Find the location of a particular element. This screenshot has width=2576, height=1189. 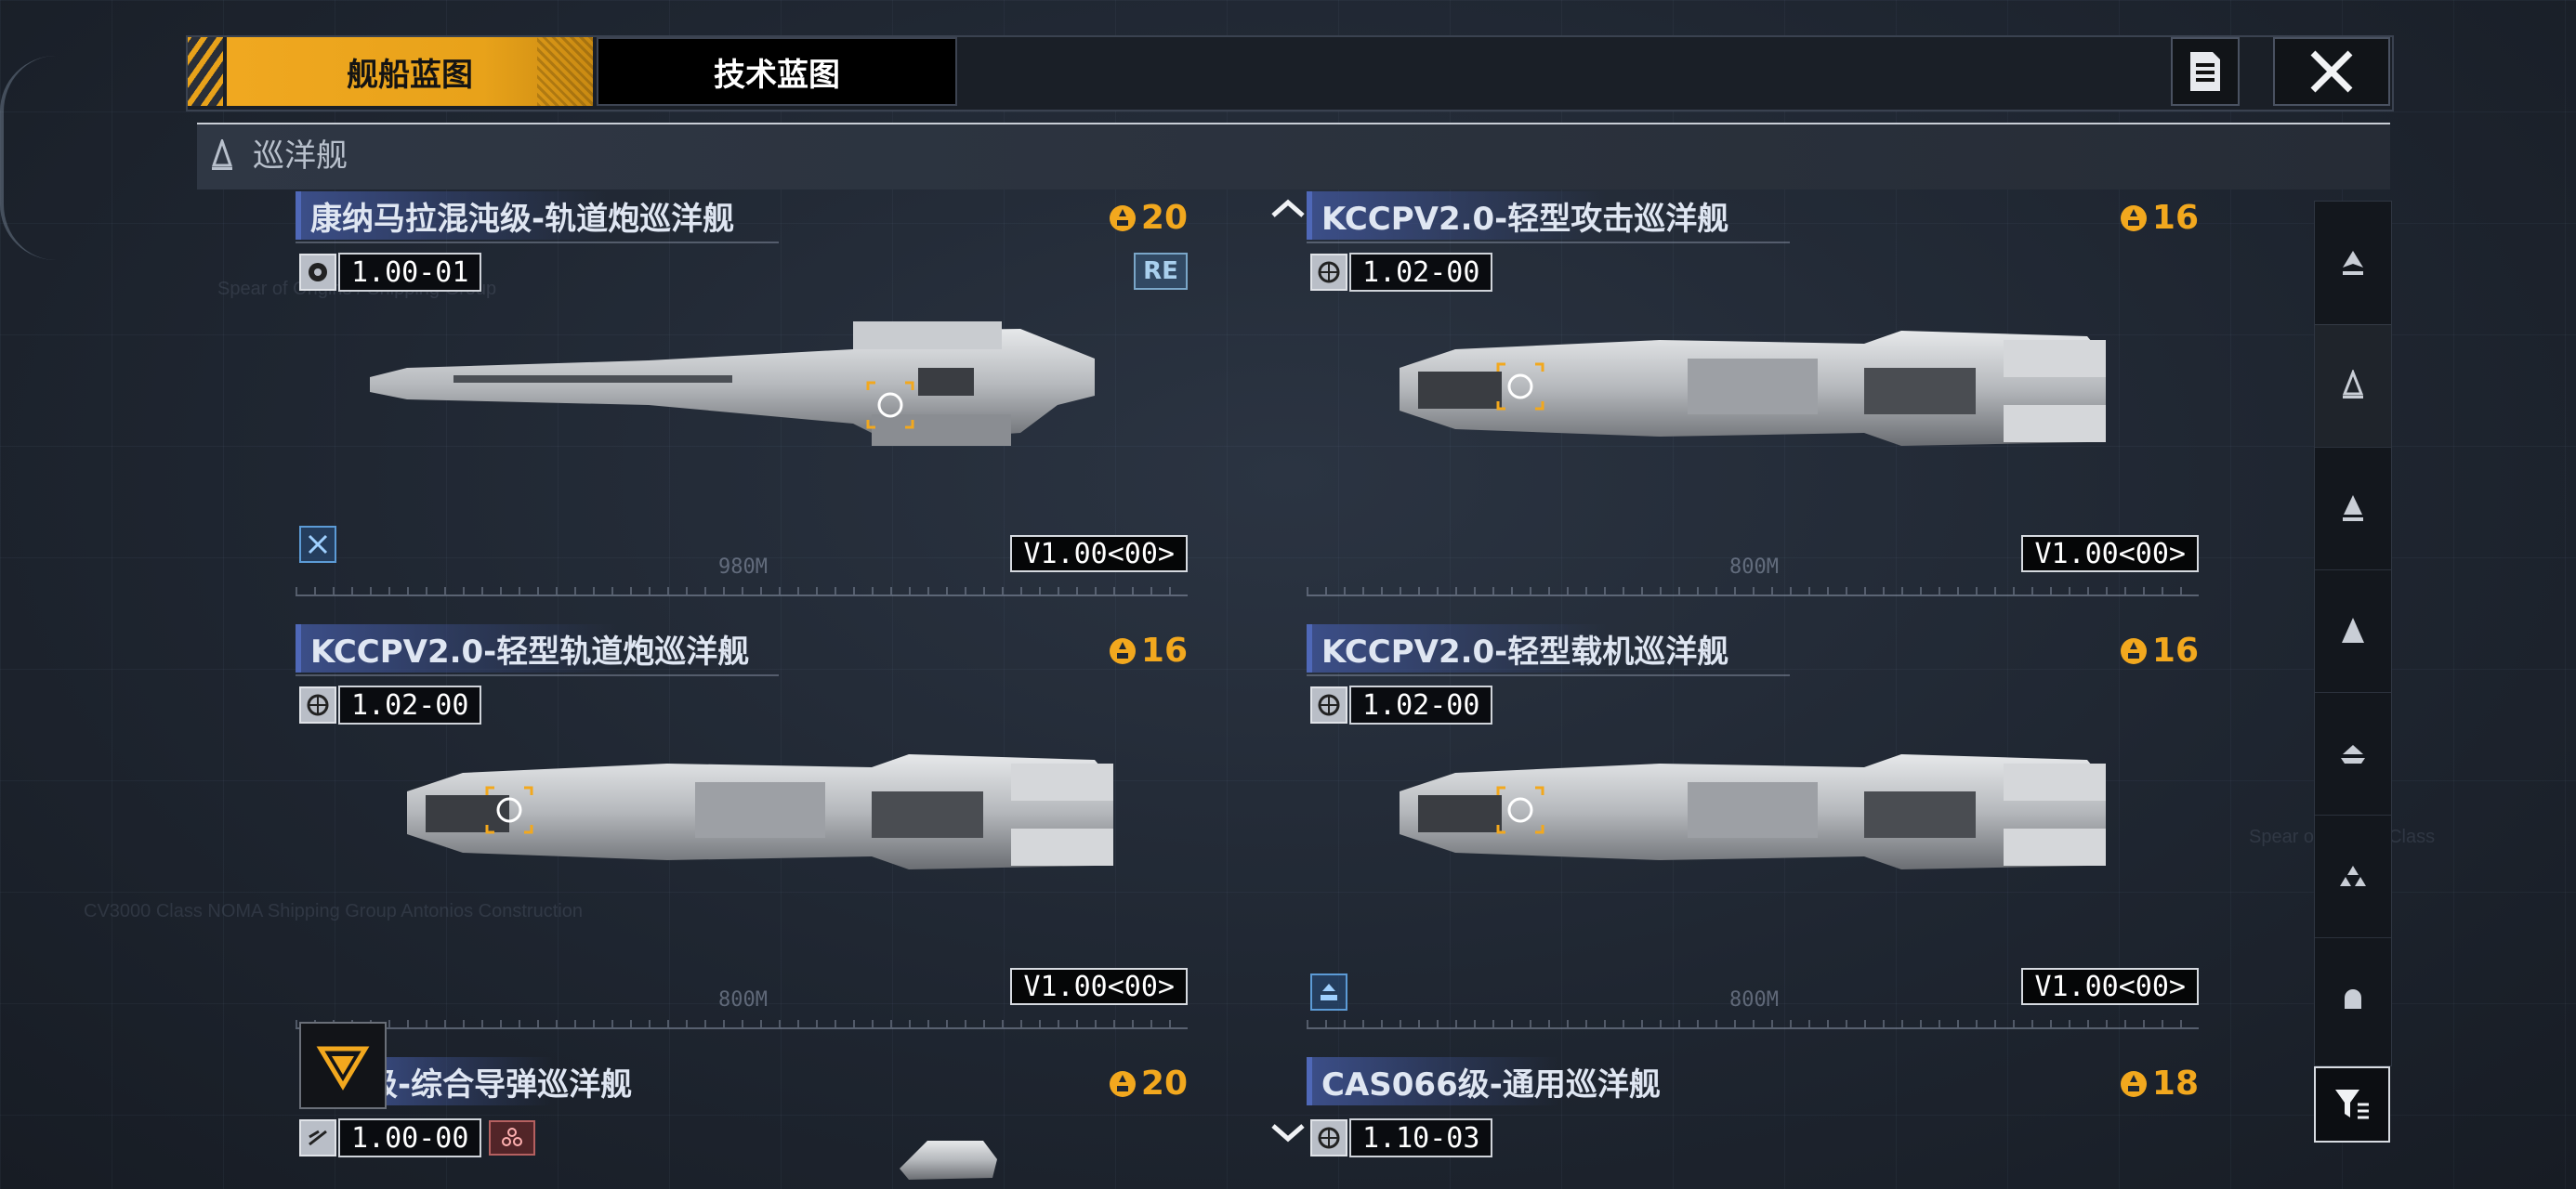

cost: 18 is located at coordinates (2159, 1084).